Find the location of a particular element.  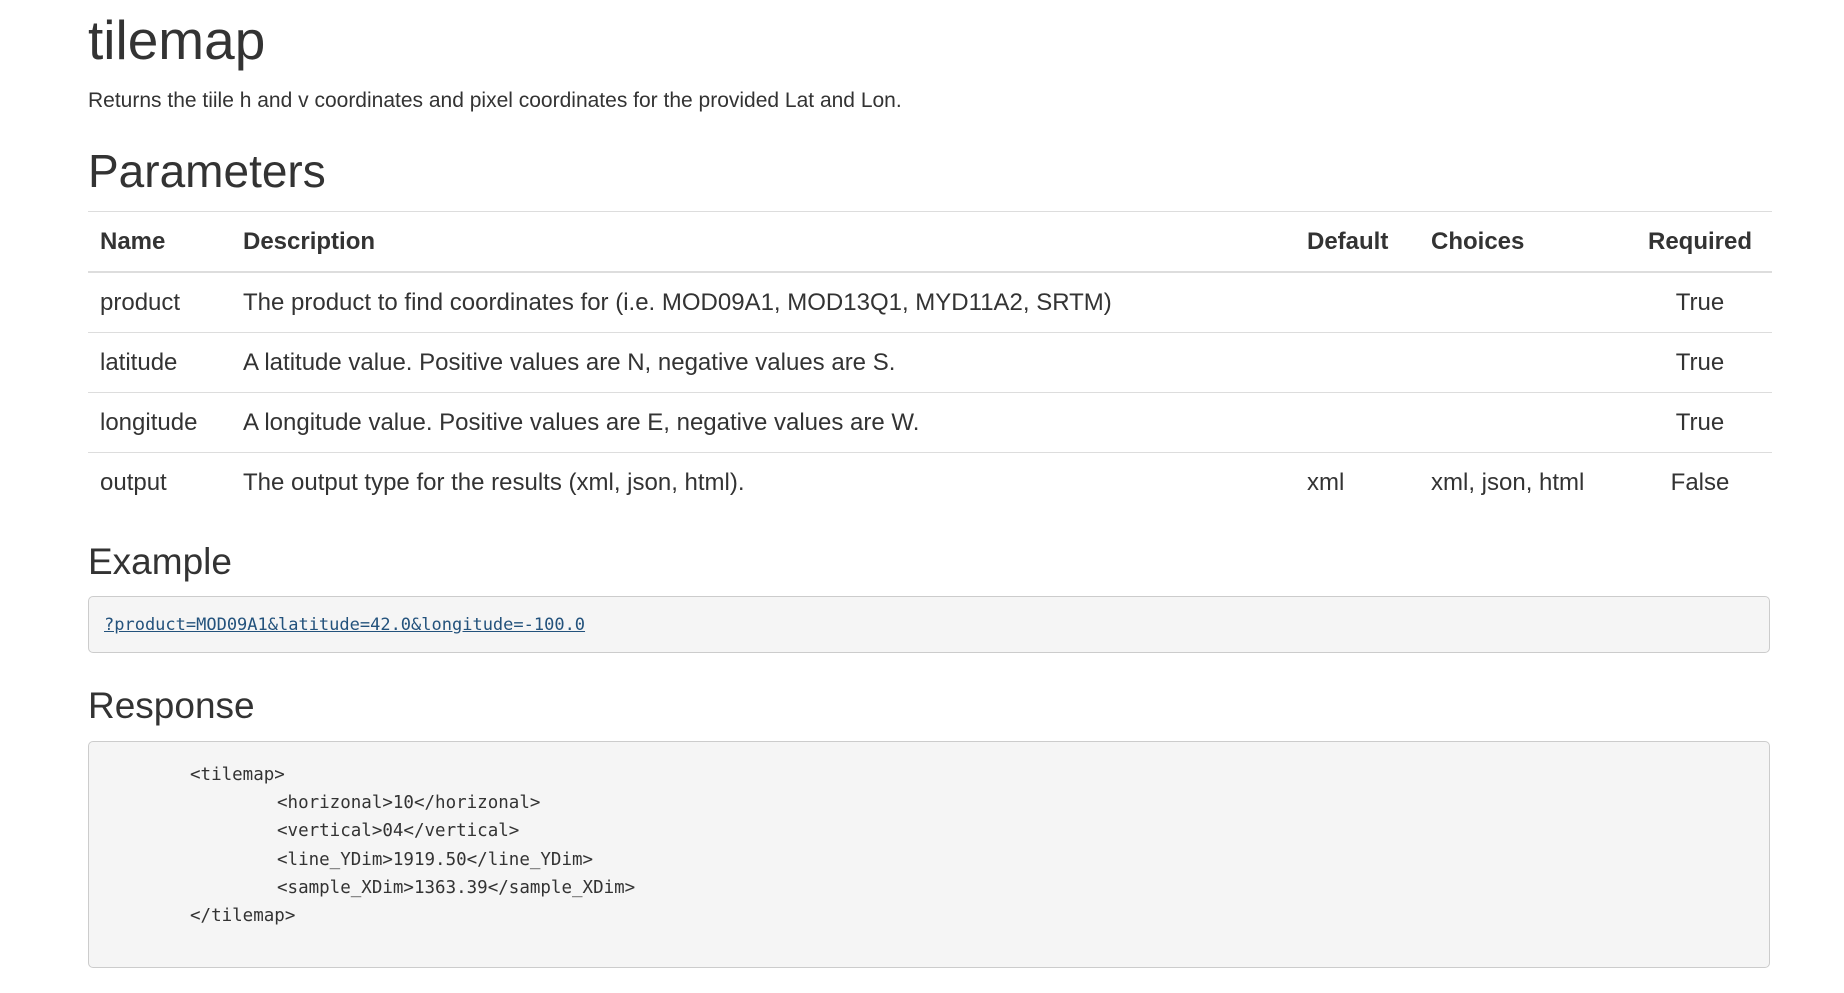

param-default: xml is located at coordinates (1326, 482).